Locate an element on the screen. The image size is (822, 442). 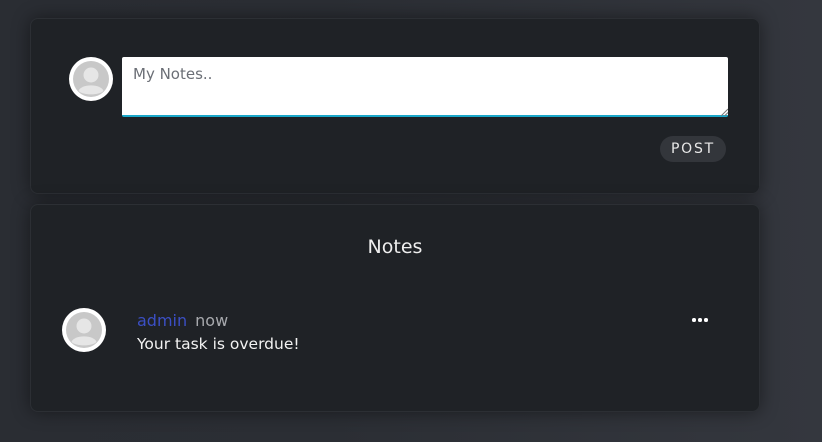
notes-textarea is located at coordinates (425, 87).